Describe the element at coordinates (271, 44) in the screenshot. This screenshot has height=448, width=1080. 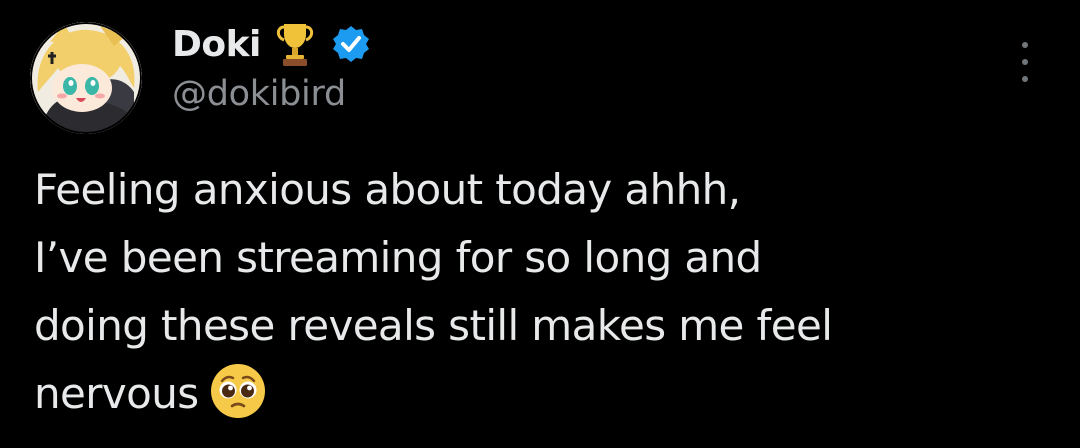
I see `author-name-row: Doki` at that location.